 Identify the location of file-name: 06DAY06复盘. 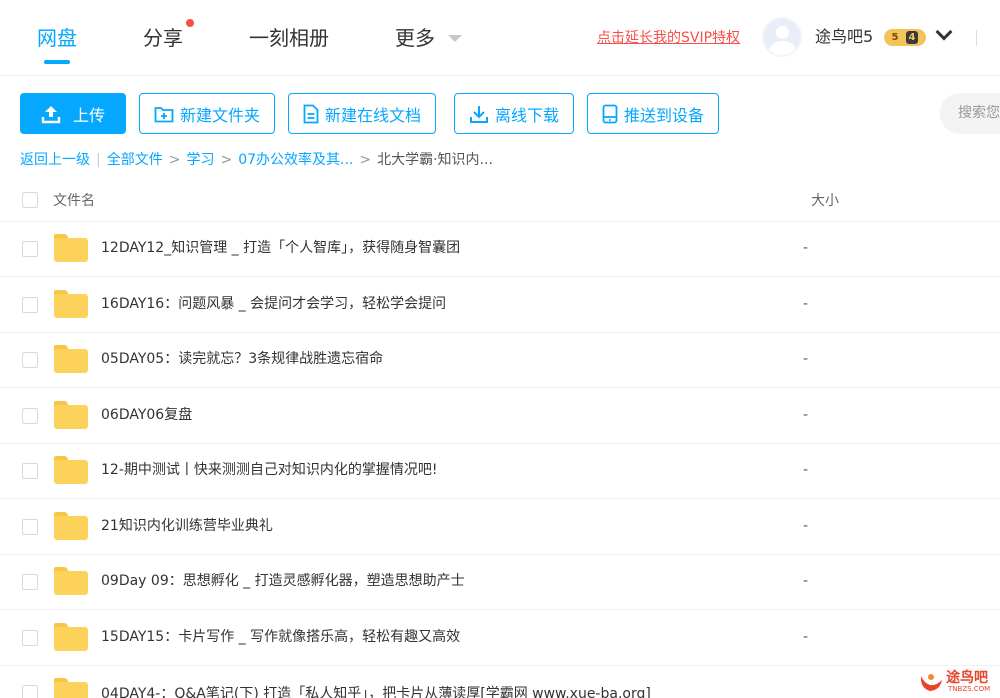
(146, 415).